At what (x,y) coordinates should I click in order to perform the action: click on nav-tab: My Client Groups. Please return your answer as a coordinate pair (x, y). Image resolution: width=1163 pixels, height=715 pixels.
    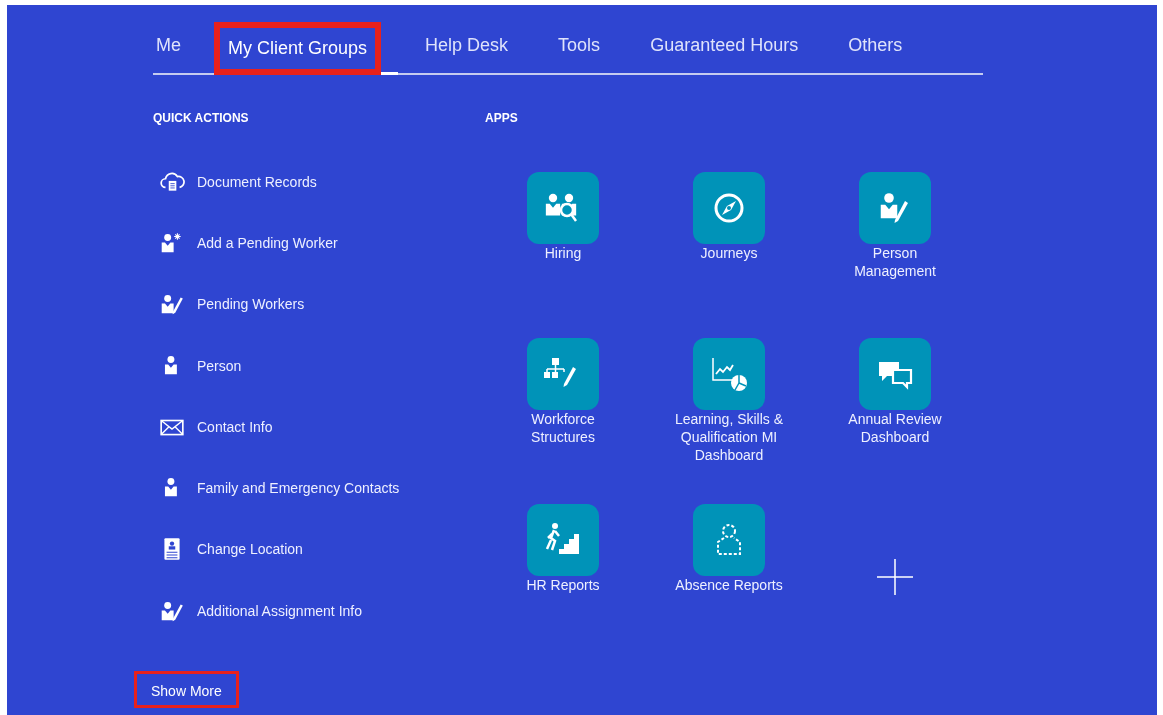
    Looking at the image, I should click on (298, 48).